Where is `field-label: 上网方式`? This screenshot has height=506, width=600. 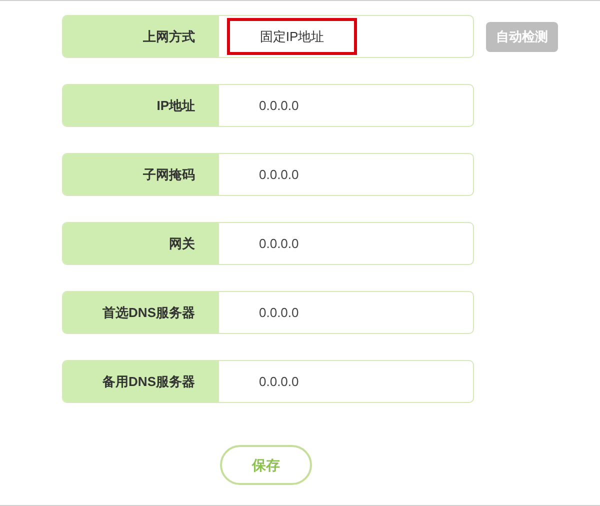 field-label: 上网方式 is located at coordinates (141, 36).